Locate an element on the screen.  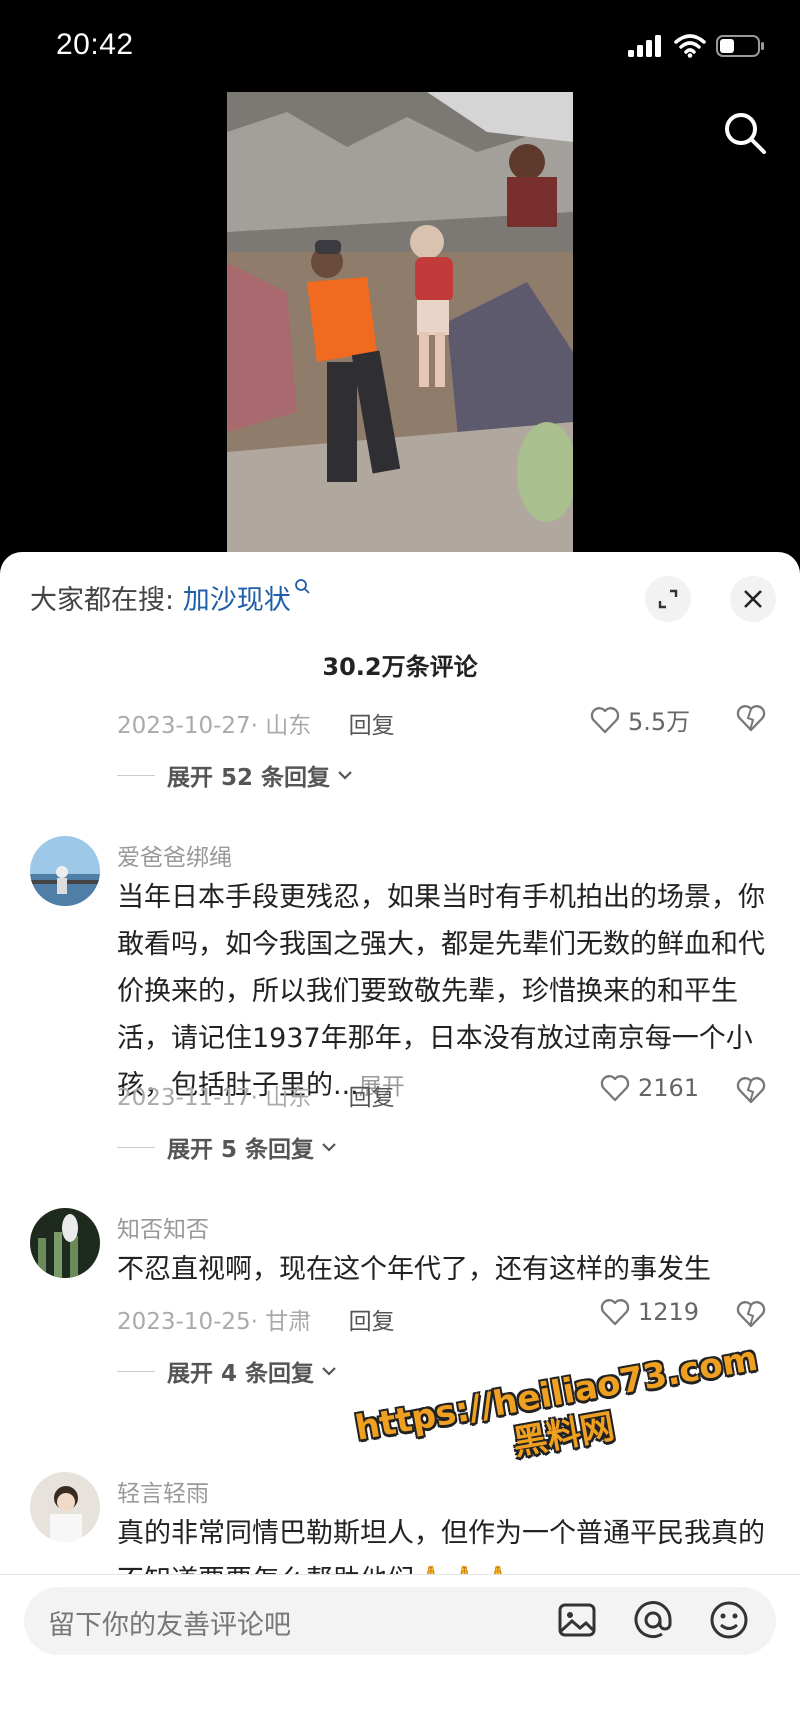
comment-meta: 2023-11-17· 山东 回复 is located at coordinates (256, 1095).